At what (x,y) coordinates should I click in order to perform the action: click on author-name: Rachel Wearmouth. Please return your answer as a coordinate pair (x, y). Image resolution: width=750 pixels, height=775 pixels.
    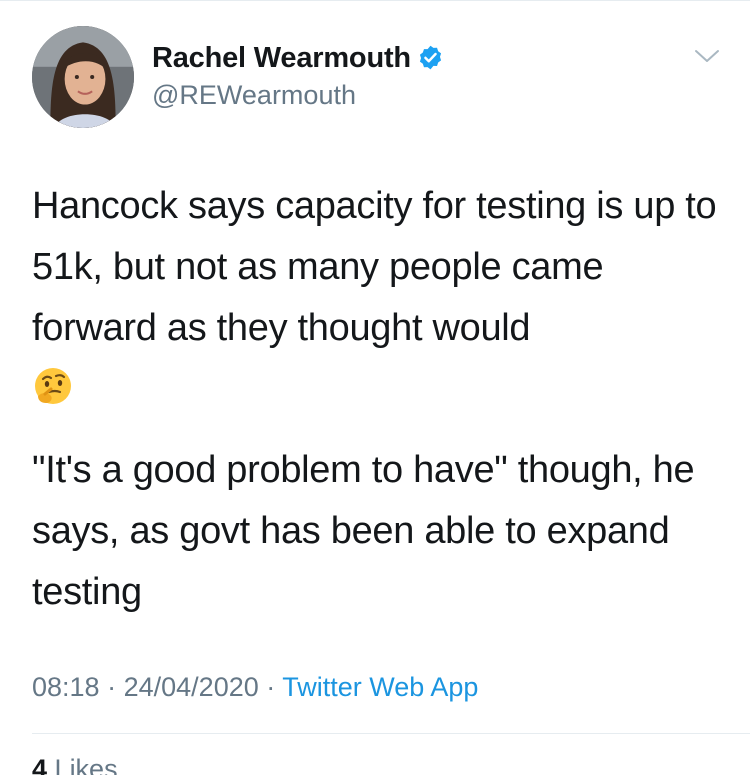
    Looking at the image, I should click on (298, 58).